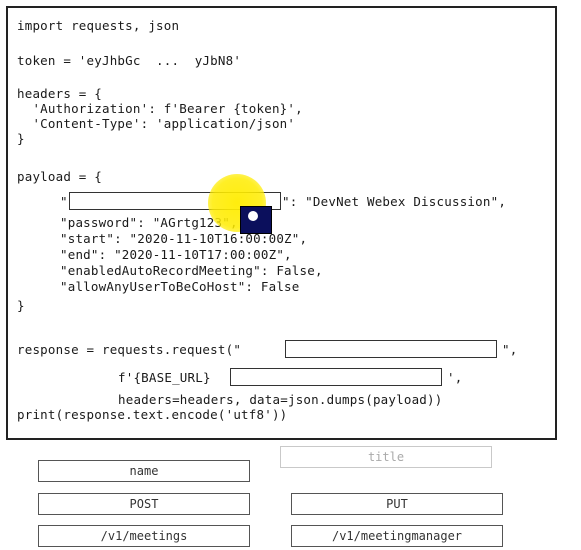  What do you see at coordinates (256, 220) in the screenshot?
I see `cursor-icon` at bounding box center [256, 220].